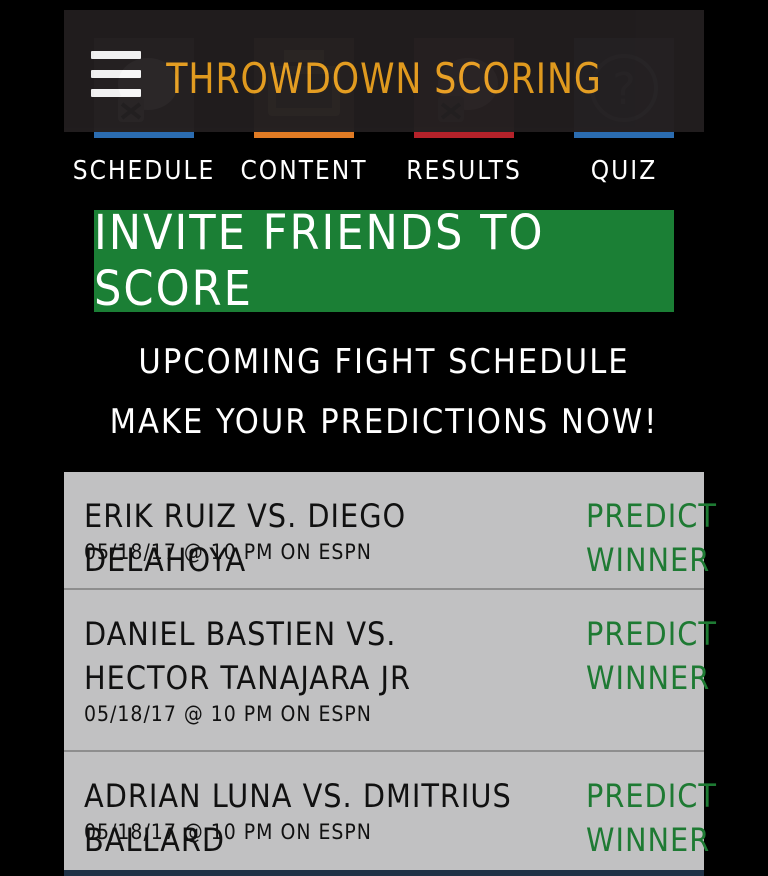 This screenshot has width=768, height=876. I want to click on top-bar: THROWDOWN SCORING, so click(384, 71).